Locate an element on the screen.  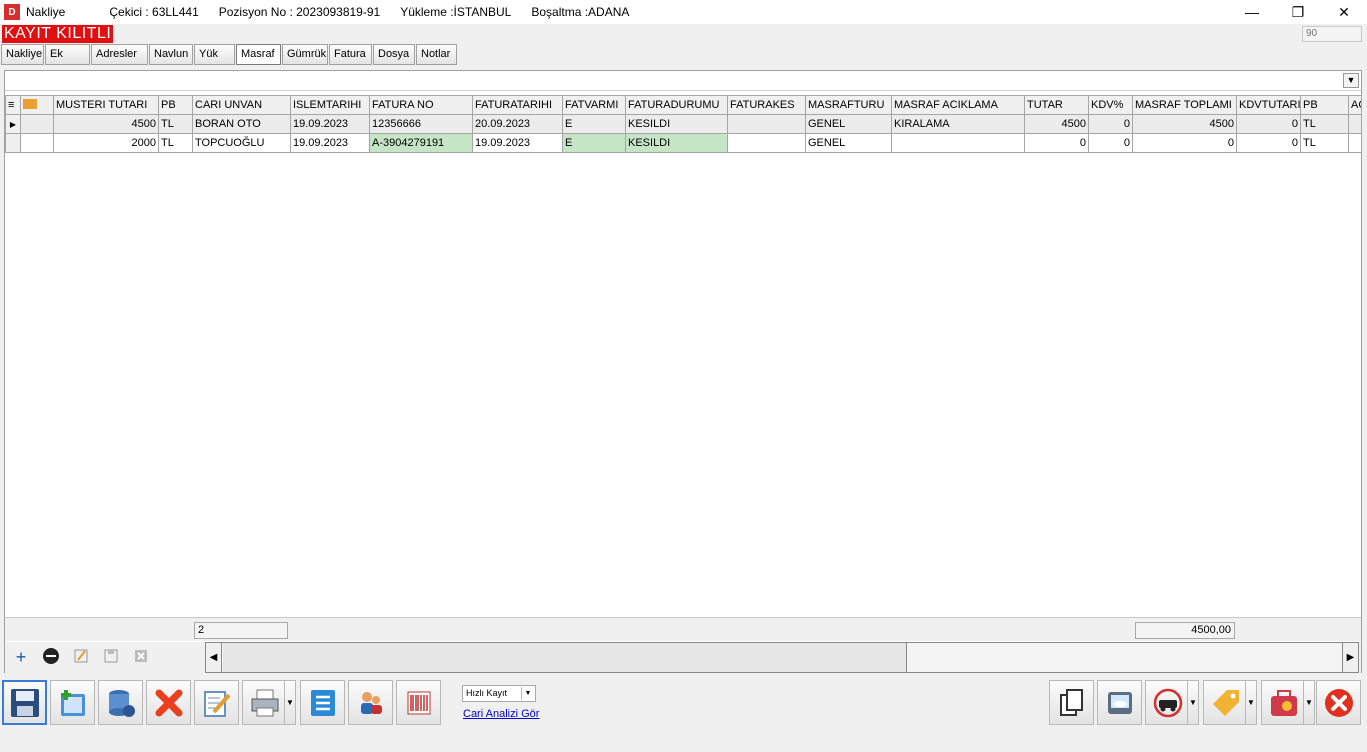
filter-bar: ▼ is located at coordinates (683, 81).